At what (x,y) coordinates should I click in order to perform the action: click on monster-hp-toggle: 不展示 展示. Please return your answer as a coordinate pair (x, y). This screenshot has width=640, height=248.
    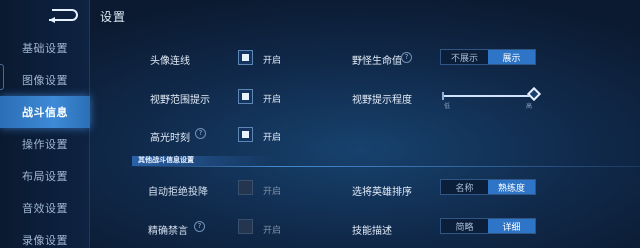
    Looking at the image, I should click on (488, 57).